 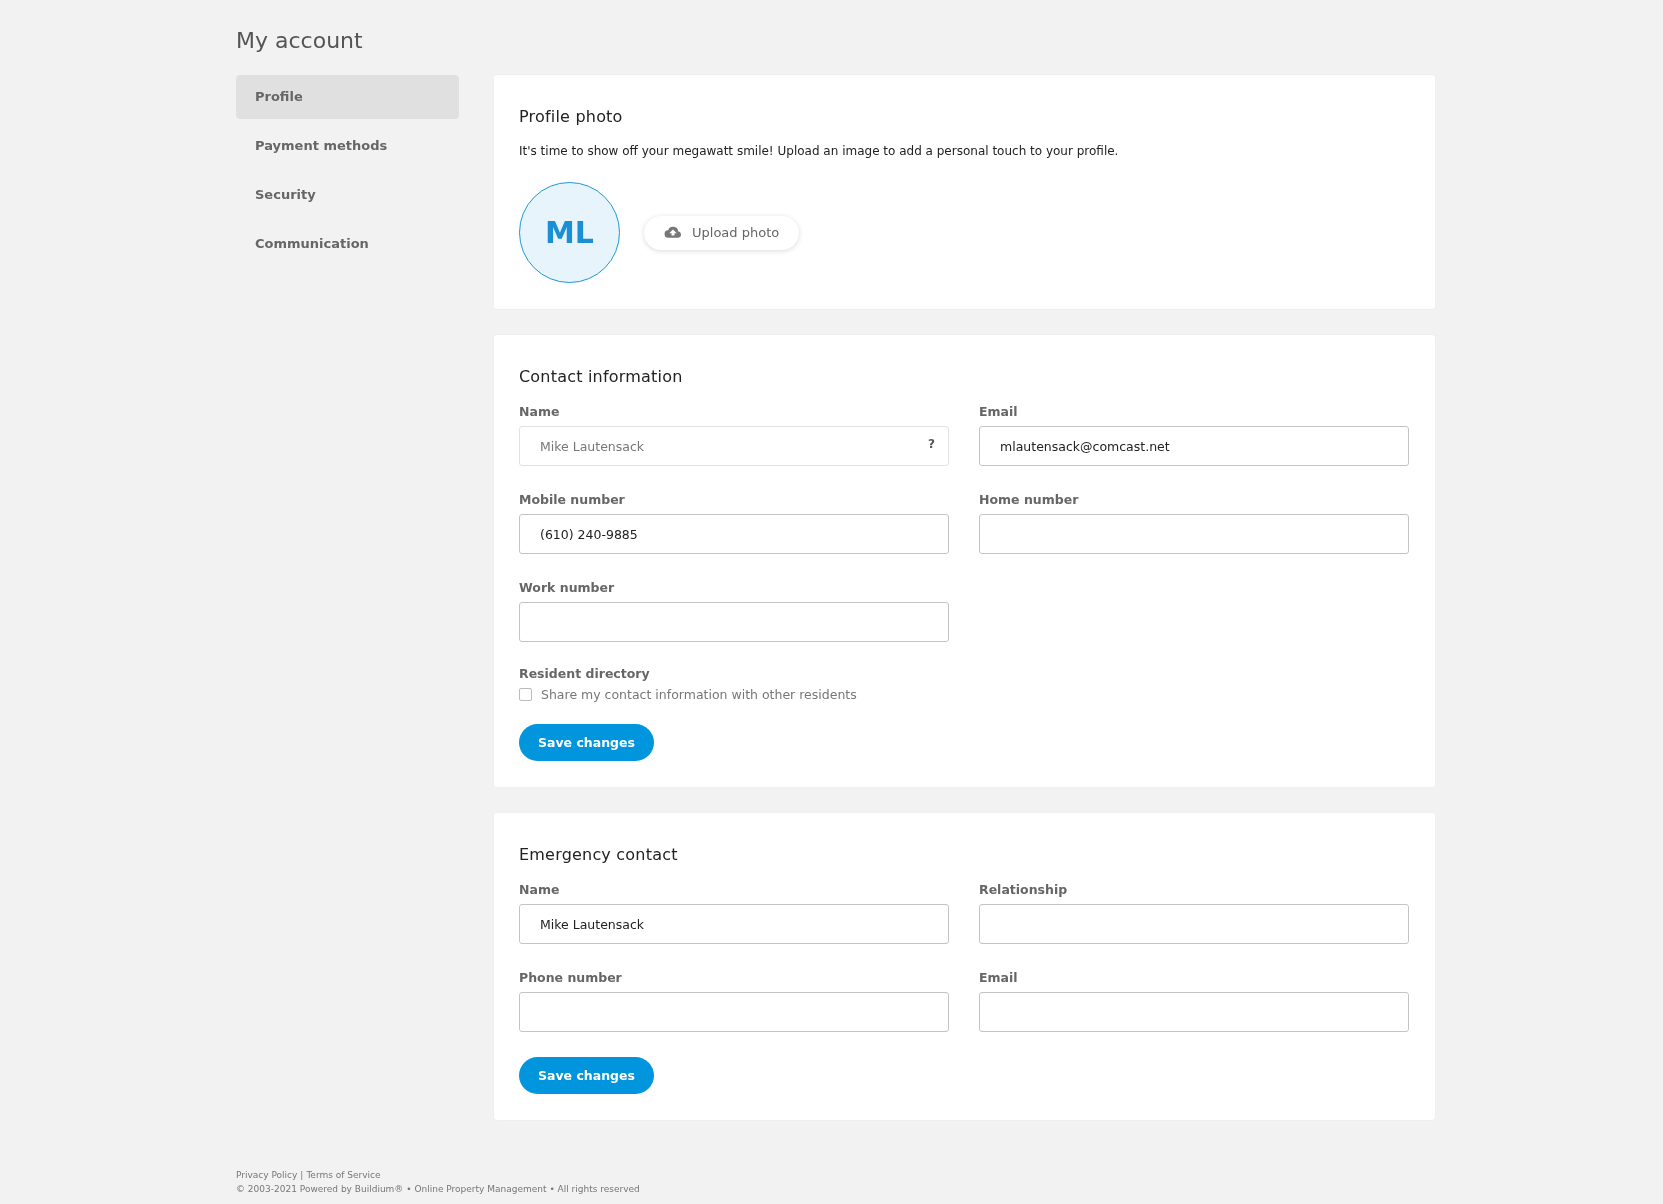 What do you see at coordinates (267, 1175) in the screenshot?
I see `footer-link: Privacy Policy` at bounding box center [267, 1175].